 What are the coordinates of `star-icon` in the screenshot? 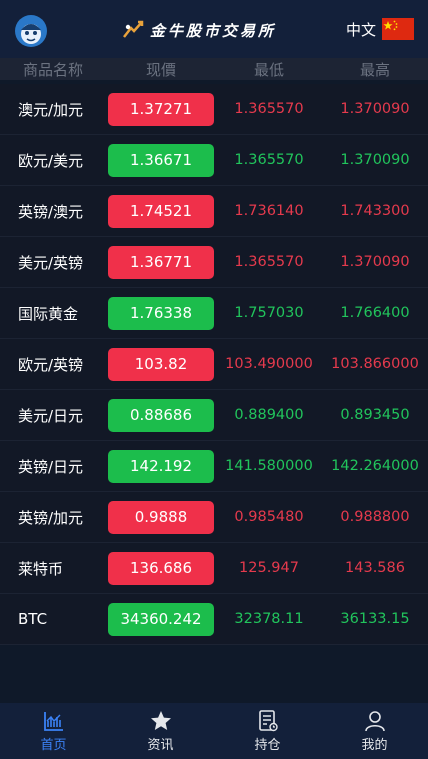 It's located at (160, 720).